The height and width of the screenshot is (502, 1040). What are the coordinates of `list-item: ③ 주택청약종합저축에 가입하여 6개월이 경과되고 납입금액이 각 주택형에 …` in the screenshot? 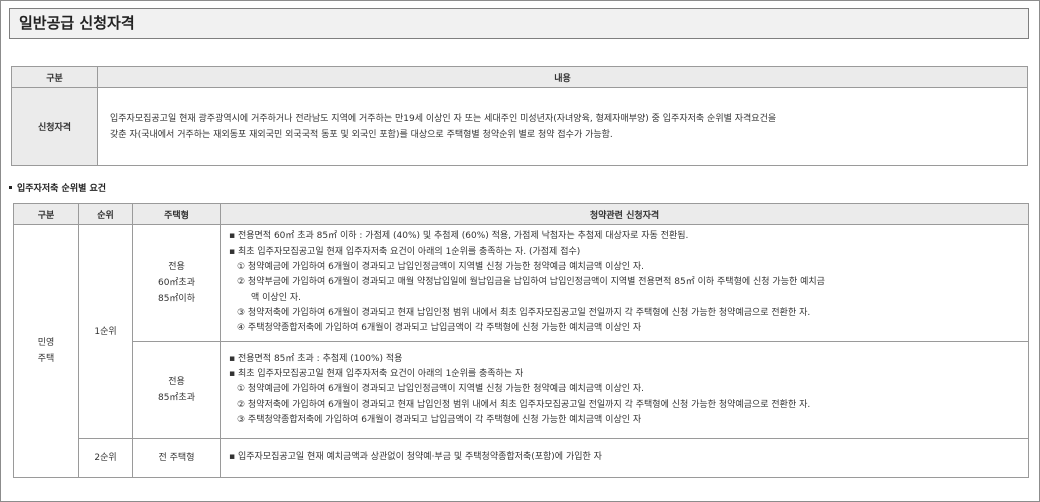 It's located at (439, 419).